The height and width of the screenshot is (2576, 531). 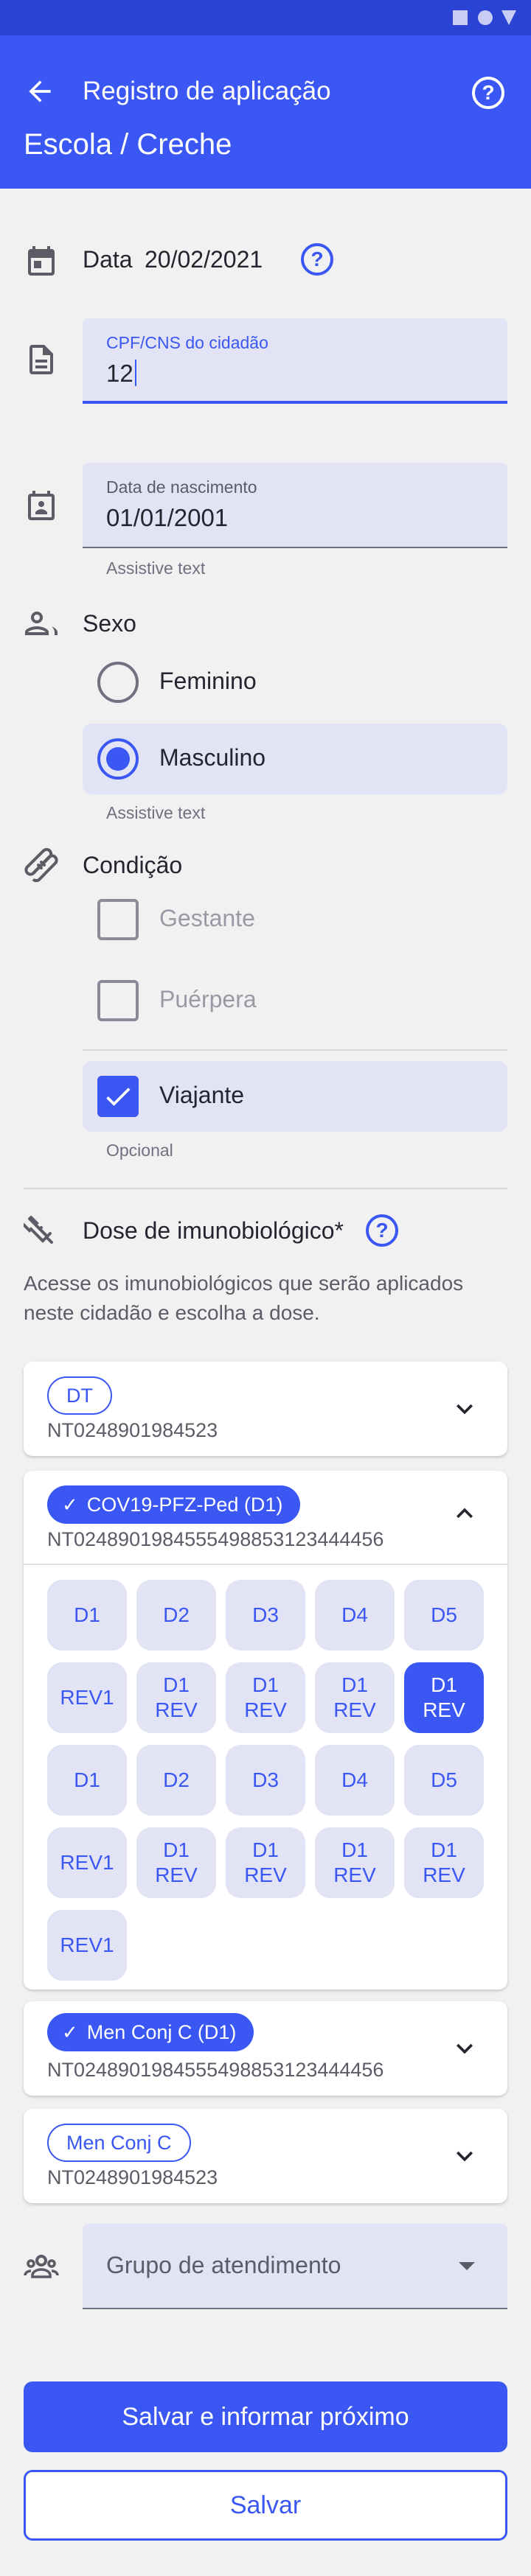 I want to click on service-group-placeholder: Grupo de atendimento, so click(x=224, y=2265).